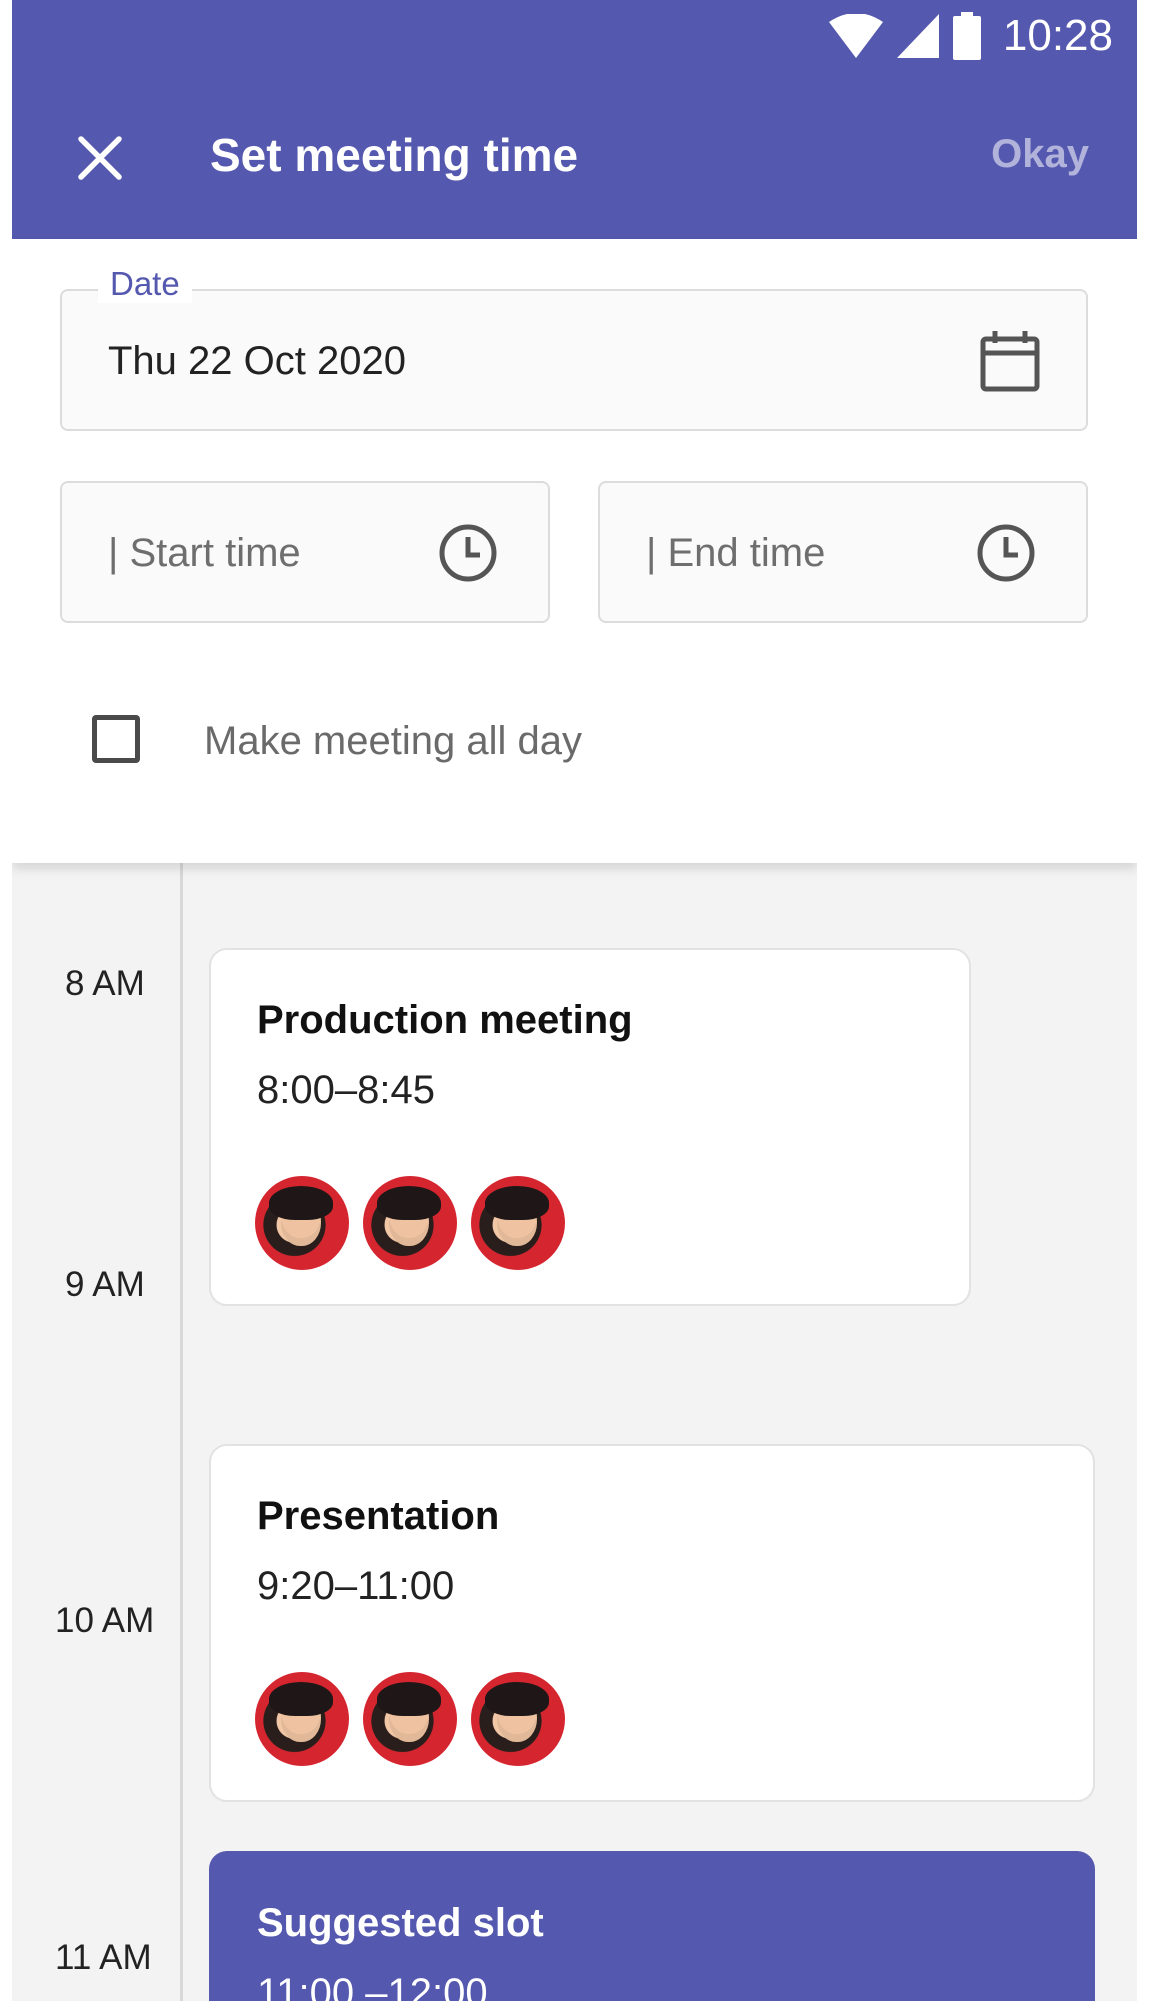 The width and height of the screenshot is (1149, 2001). I want to click on hour-label-9am: 9 AM, so click(105, 1284).